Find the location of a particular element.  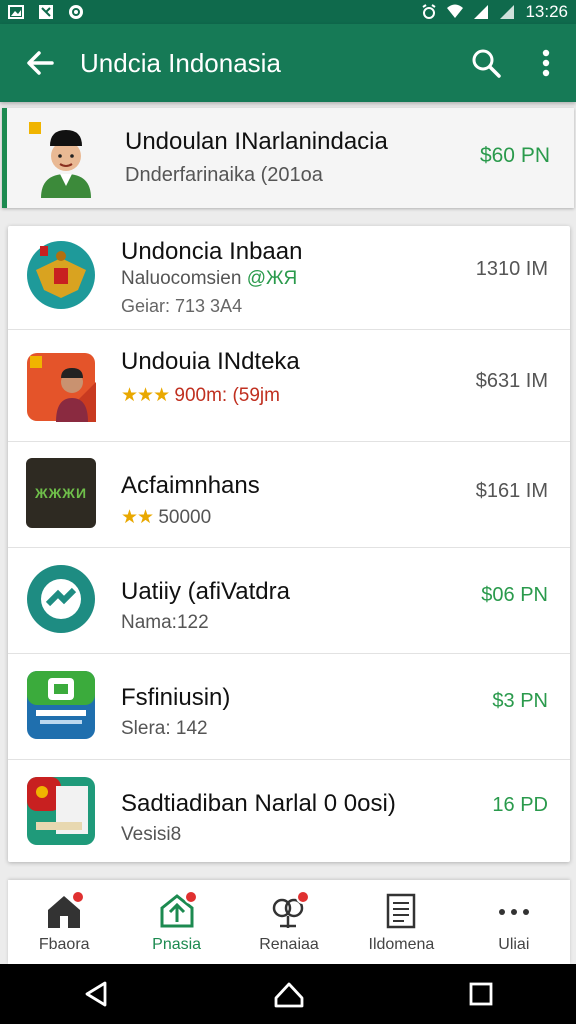

document-app-icon is located at coordinates (61, 811).